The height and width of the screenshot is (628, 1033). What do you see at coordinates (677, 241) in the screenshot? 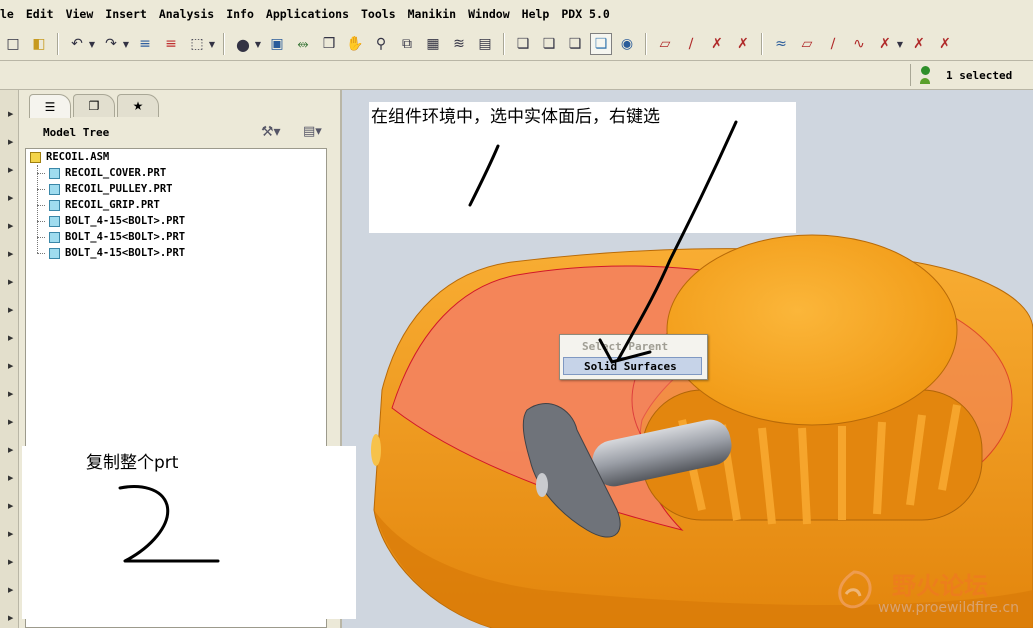
I see `handwritten-arrow-mark` at bounding box center [677, 241].